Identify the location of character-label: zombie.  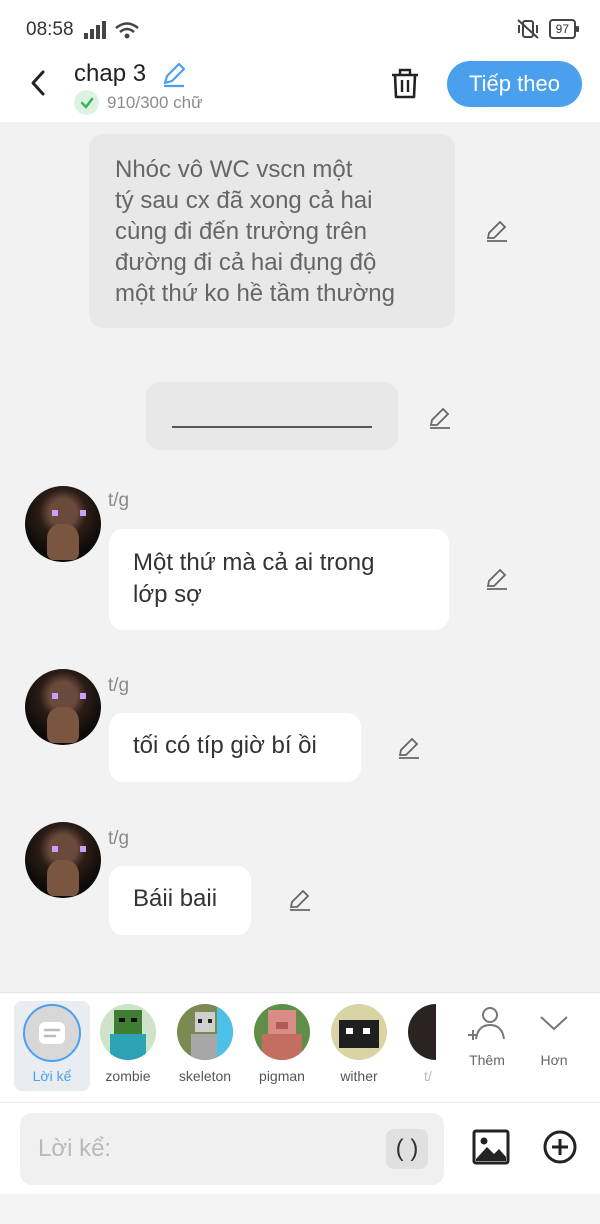
(128, 1076).